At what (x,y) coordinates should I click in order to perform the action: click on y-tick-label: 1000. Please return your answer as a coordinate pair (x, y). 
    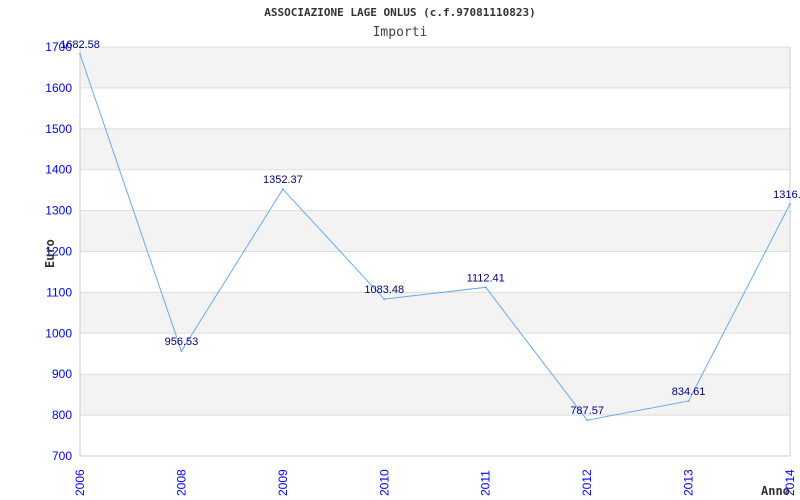
    Looking at the image, I should click on (58, 333).